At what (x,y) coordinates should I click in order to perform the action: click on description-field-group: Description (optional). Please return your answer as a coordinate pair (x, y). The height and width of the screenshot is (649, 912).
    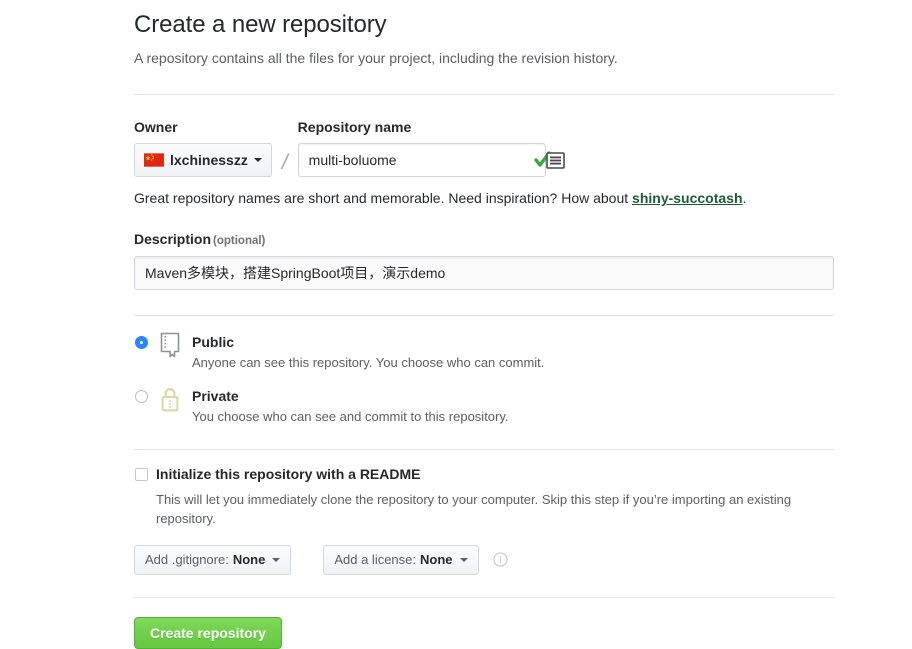
    Looking at the image, I should click on (484, 260).